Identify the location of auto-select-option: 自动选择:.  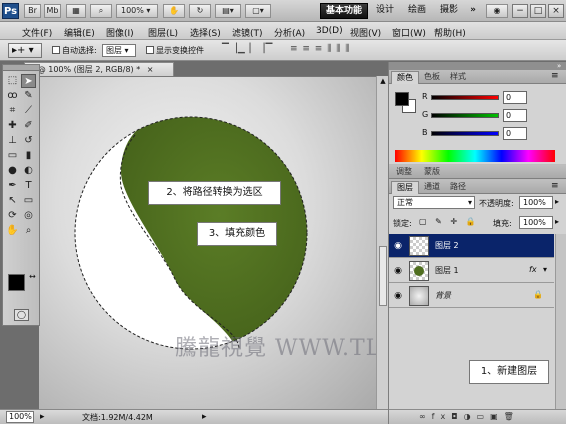
(74, 50).